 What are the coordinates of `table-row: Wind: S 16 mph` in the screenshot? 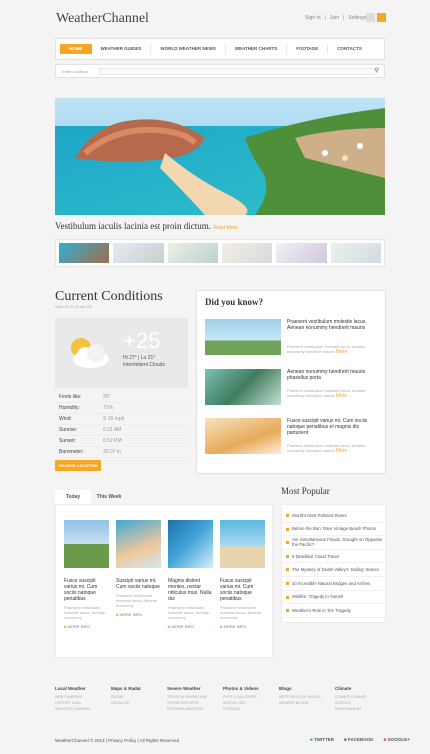 It's located at (121, 419).